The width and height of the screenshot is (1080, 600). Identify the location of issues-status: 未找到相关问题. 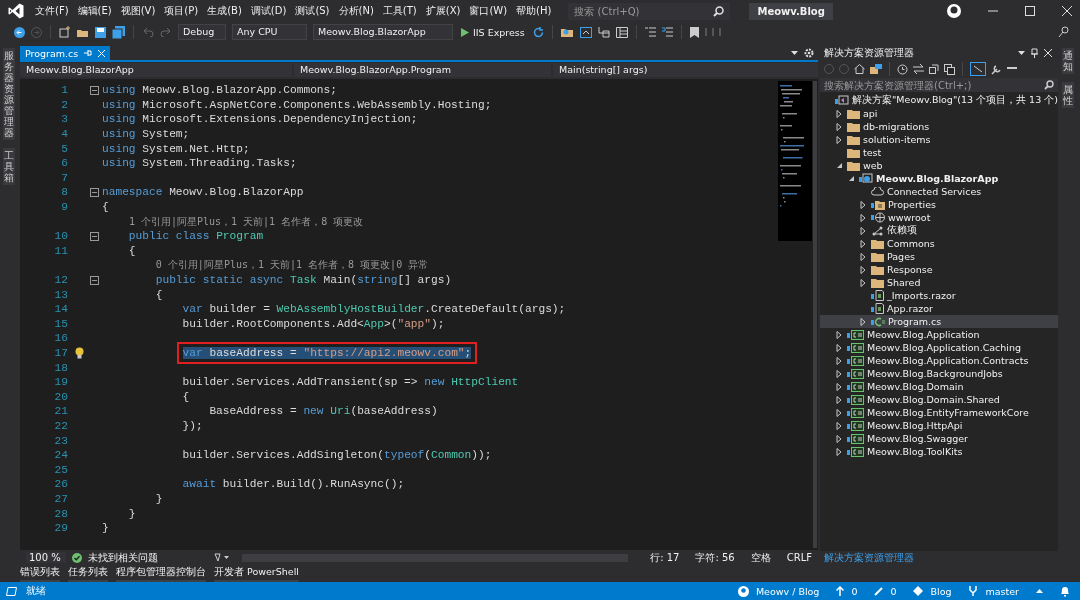
(123, 557).